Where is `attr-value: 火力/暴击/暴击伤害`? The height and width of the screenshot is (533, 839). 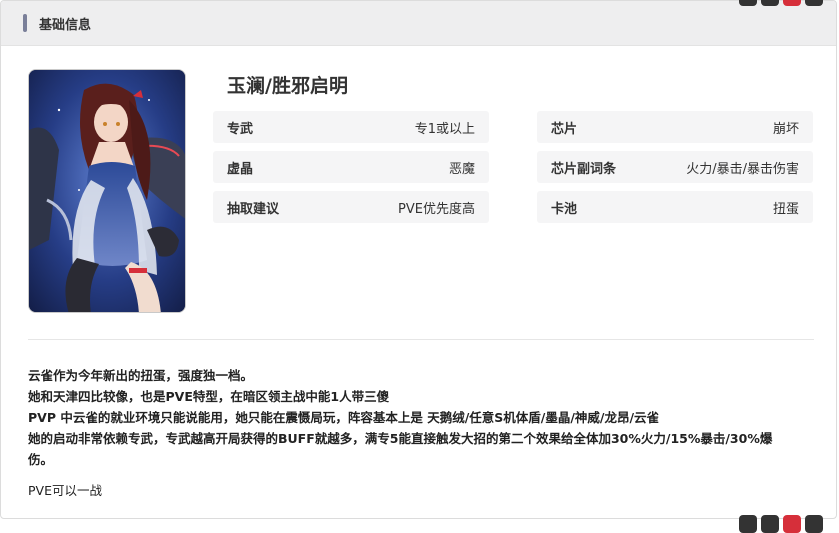 attr-value: 火力/暴击/暴击伤害 is located at coordinates (742, 169).